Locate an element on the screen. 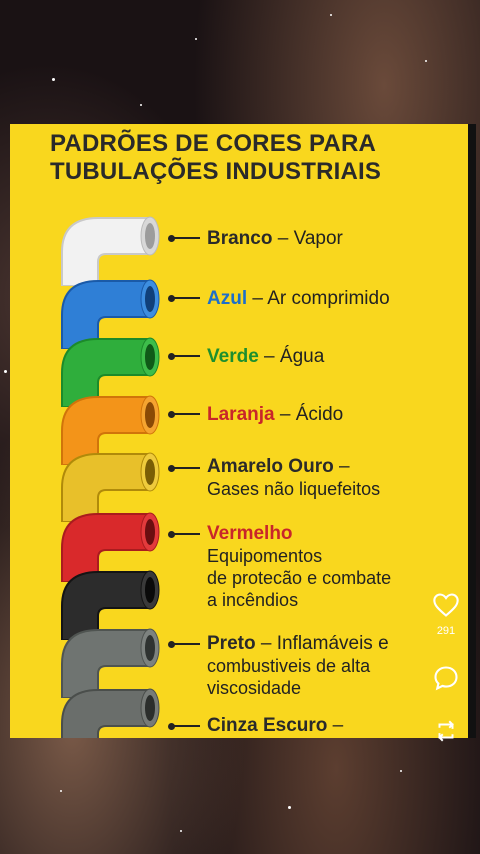 The width and height of the screenshot is (480, 854). color-use: Água is located at coordinates (302, 356).